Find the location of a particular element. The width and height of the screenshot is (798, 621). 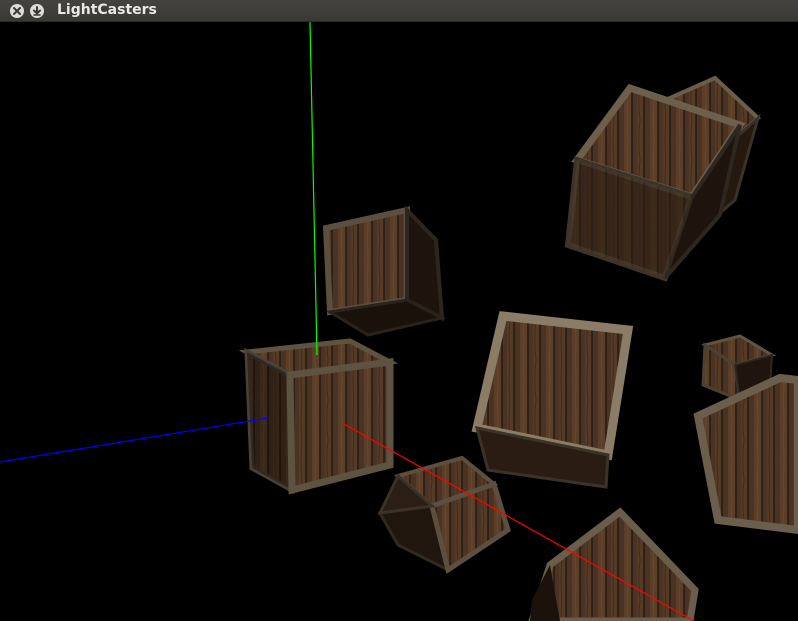

y-axis-line is located at coordinates (313, 189).